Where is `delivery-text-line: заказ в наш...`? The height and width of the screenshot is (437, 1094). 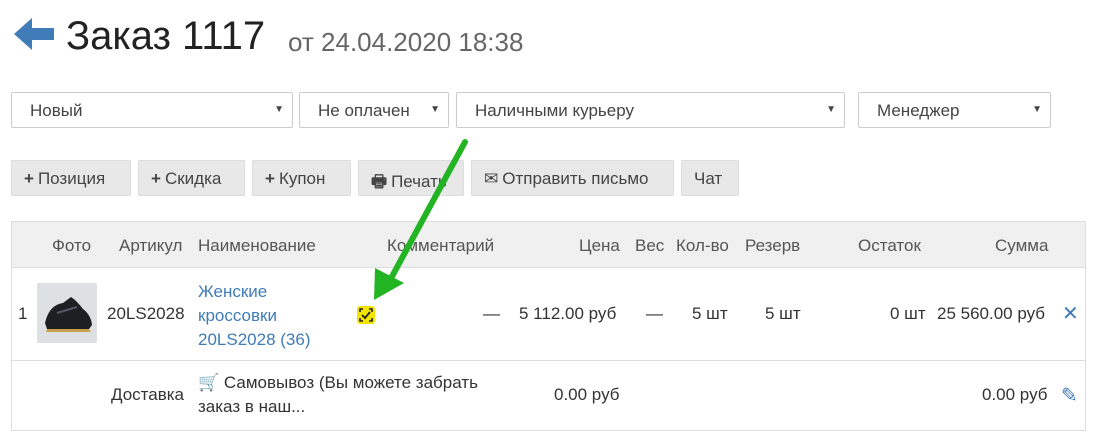 delivery-text-line: заказ в наш... is located at coordinates (252, 406).